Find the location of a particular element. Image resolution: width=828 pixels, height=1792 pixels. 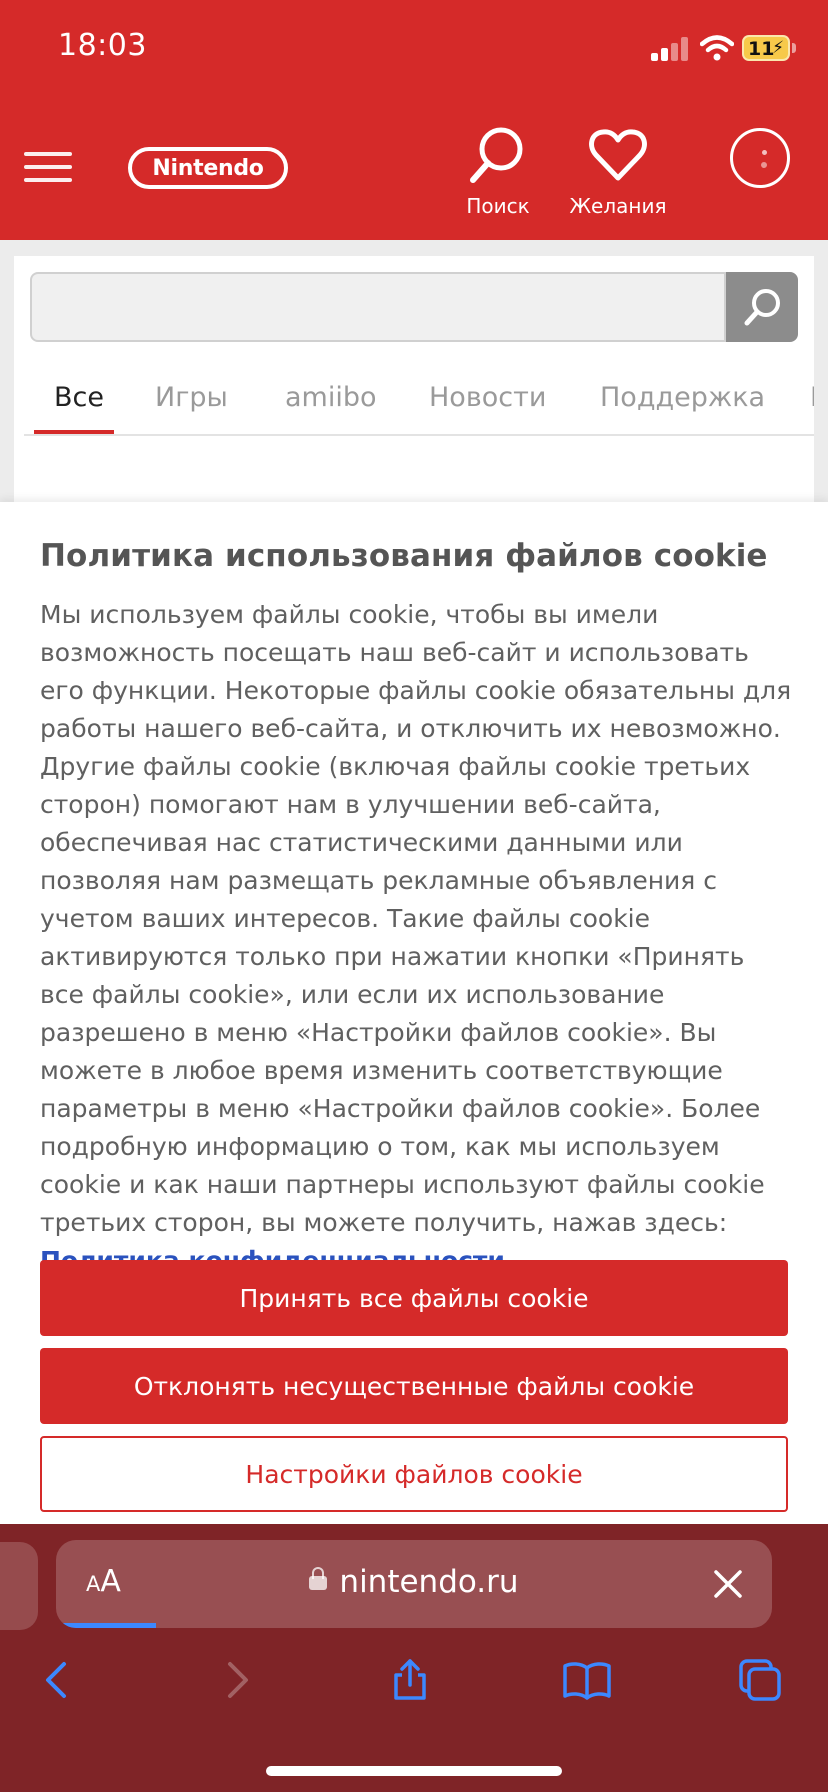

url-display: nintendo.ru is located at coordinates (414, 1582).